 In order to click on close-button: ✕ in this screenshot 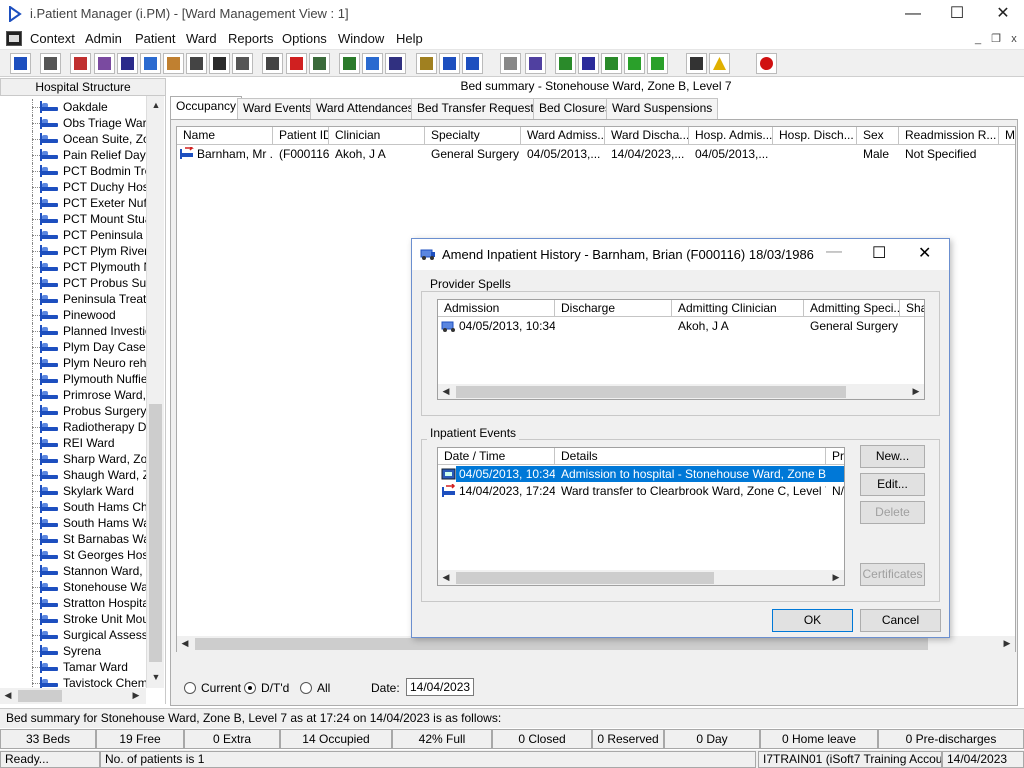, I will do `click(1002, 14)`.